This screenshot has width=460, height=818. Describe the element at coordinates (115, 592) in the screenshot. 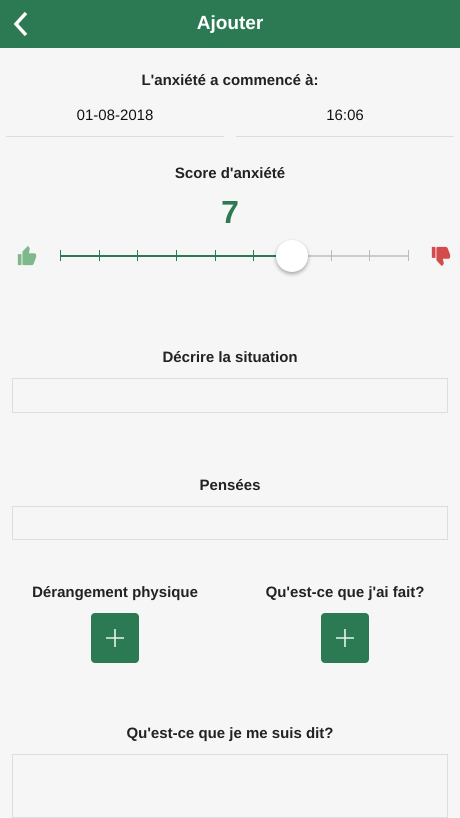

I see `section-label: Dérangement physique` at that location.